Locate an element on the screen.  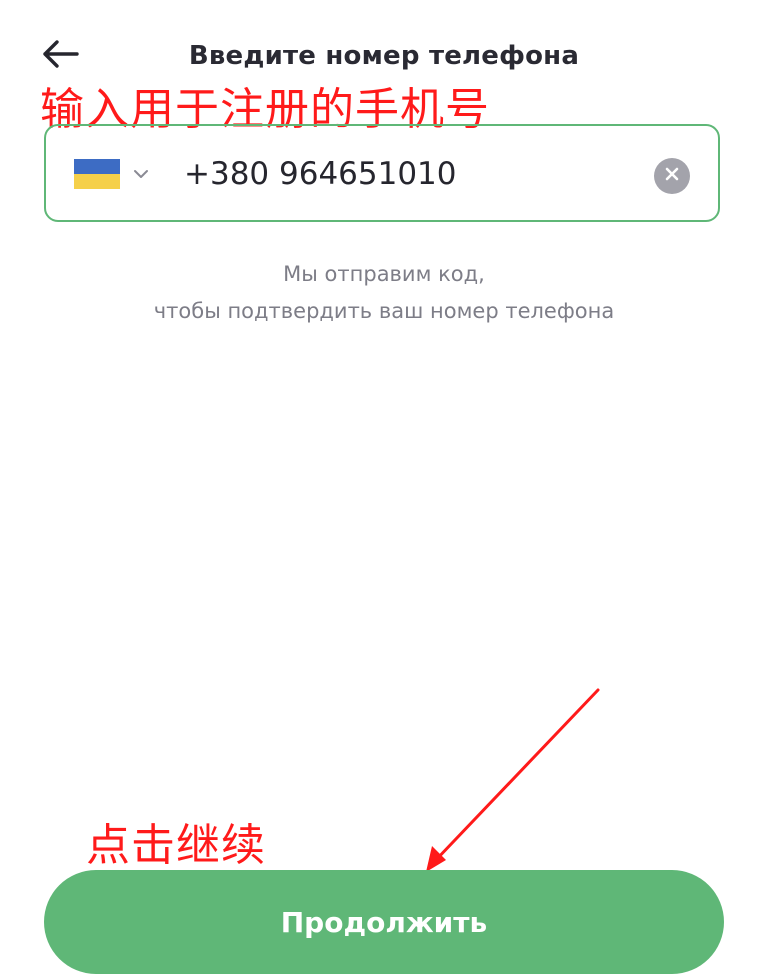
chevron-down-icon is located at coordinates (141, 174).